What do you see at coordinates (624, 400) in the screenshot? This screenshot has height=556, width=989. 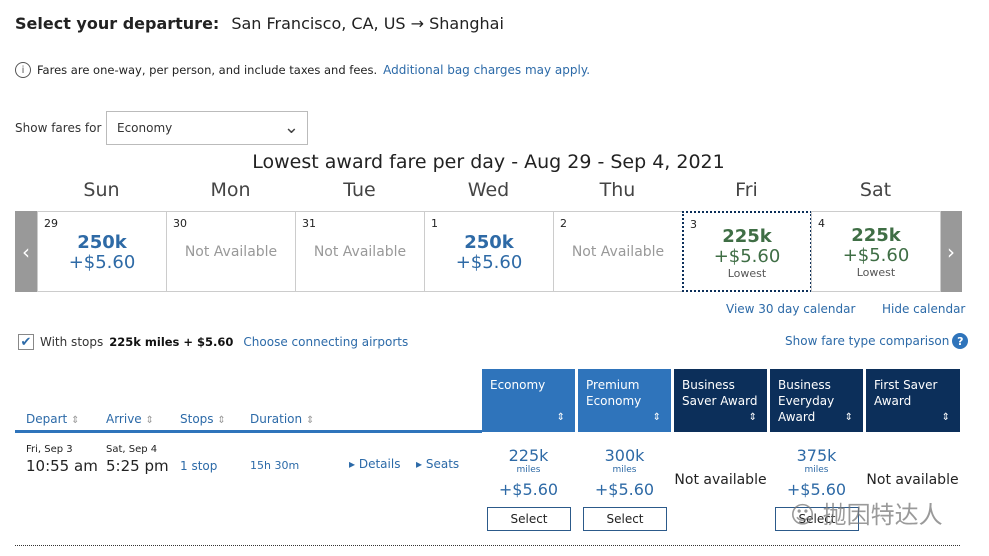 I see `fare-column-header: Premium Economy ⇕` at bounding box center [624, 400].